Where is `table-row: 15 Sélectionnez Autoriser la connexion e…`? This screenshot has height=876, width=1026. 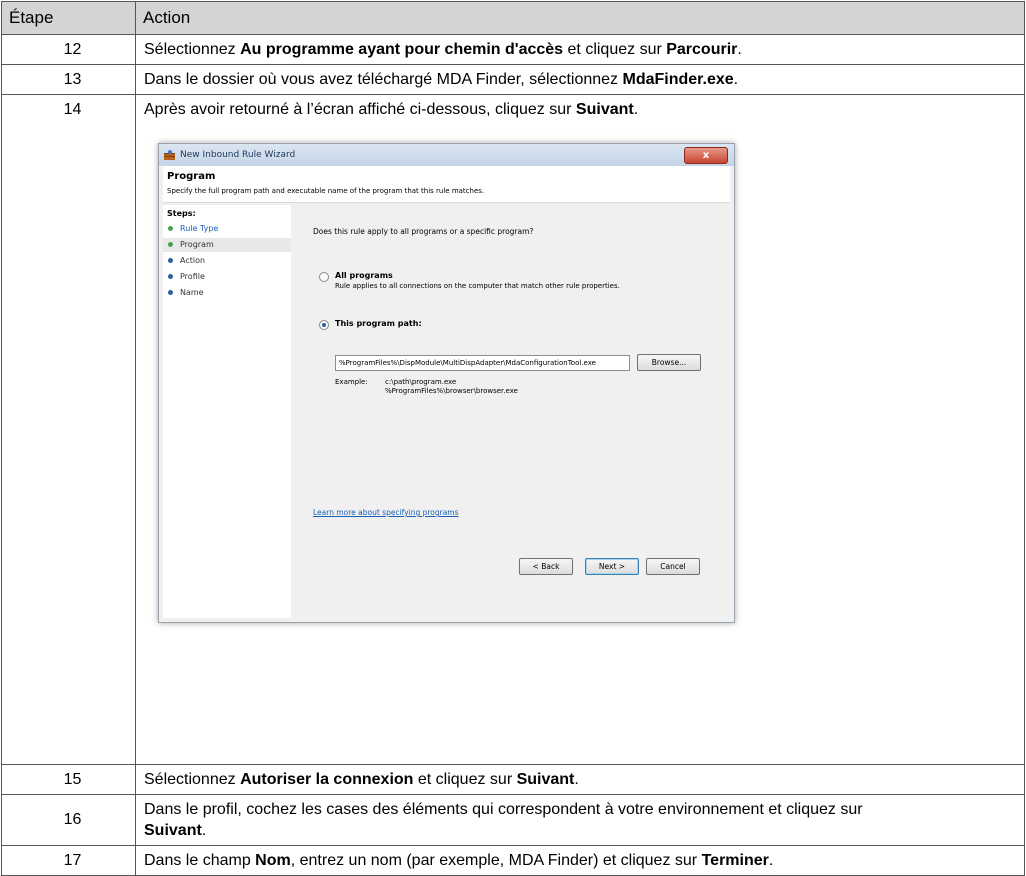 table-row: 15 Sélectionnez Autoriser la connexion e… is located at coordinates (513, 779).